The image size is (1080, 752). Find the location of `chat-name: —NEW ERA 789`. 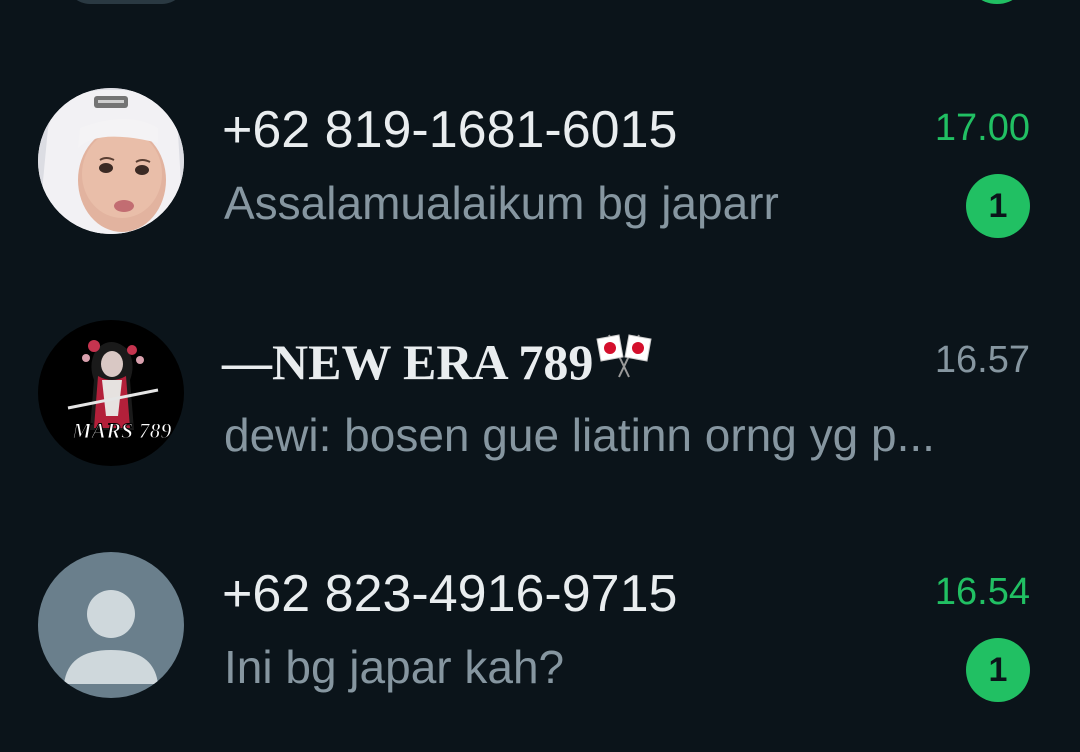

chat-name: —NEW ERA 789 is located at coordinates (437, 365).